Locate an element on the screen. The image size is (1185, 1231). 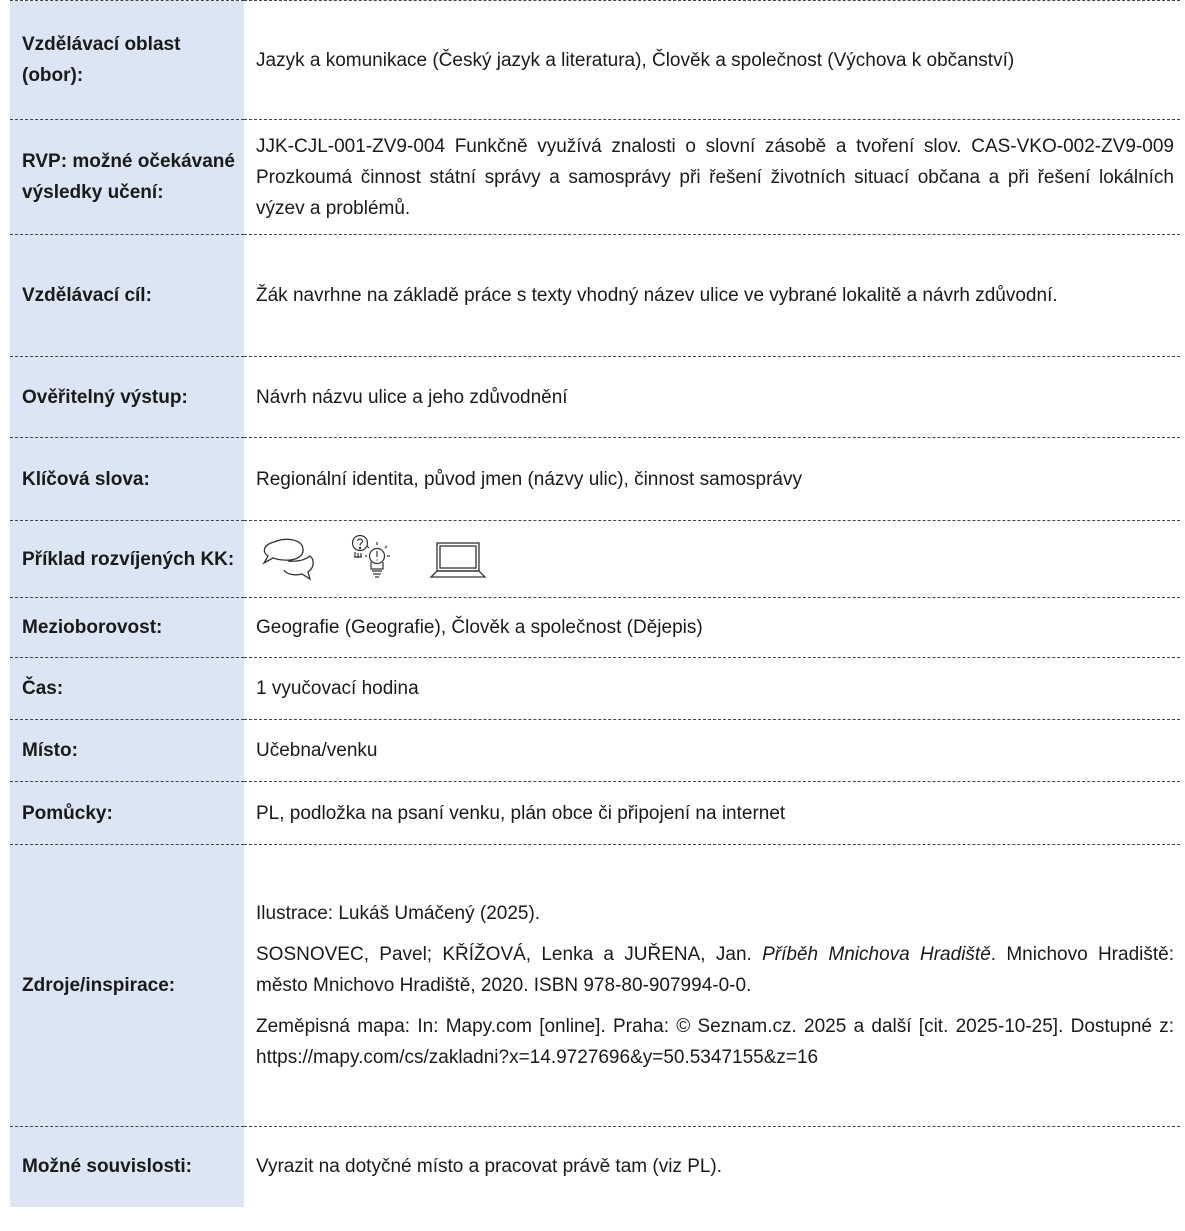
row-label: Možné souvislosti: is located at coordinates (127, 1166).